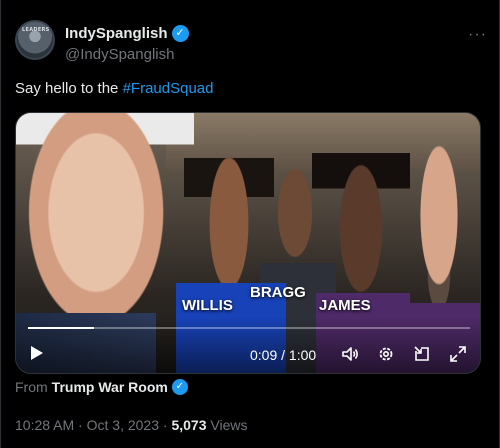  I want to click on views-count: 5,073, so click(189, 425).